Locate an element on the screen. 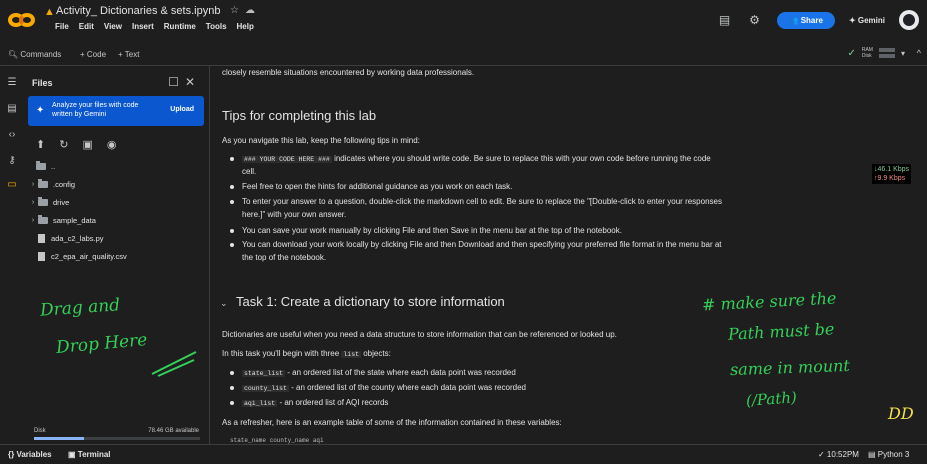 This screenshot has width=927, height=464. drive-file-icon: ▲ is located at coordinates (49, 12).